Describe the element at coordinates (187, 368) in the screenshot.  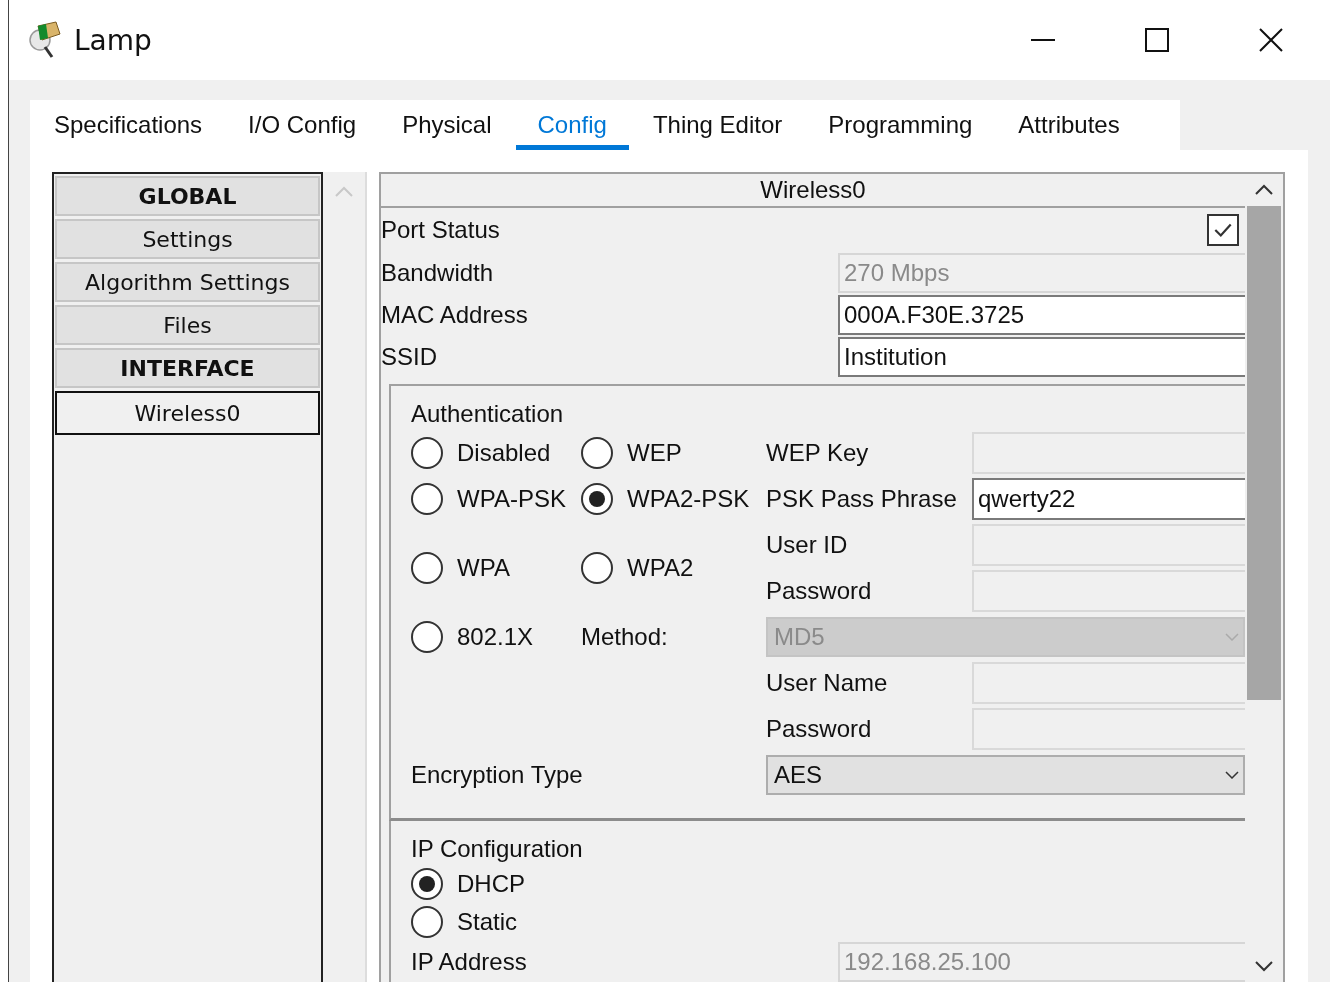
I see `sidebar-header: INTERFACE` at that location.